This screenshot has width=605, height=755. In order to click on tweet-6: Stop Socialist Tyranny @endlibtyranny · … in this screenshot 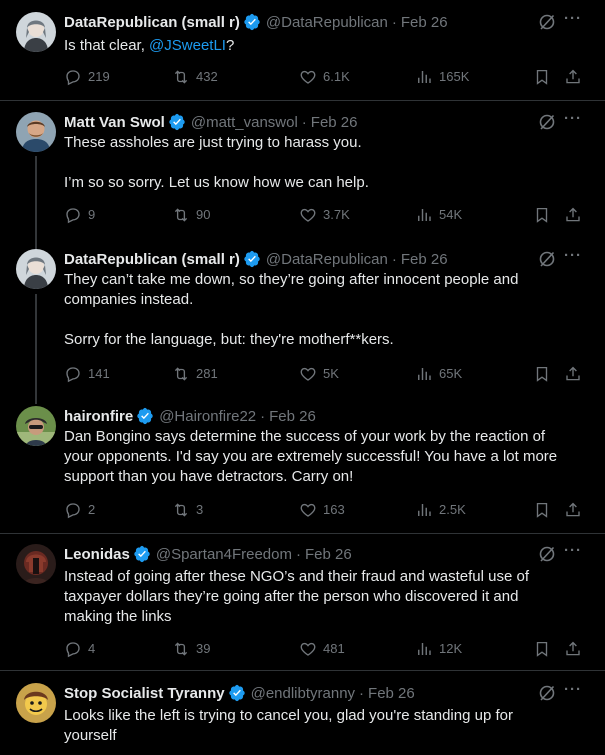, I will do `click(302, 713)`.